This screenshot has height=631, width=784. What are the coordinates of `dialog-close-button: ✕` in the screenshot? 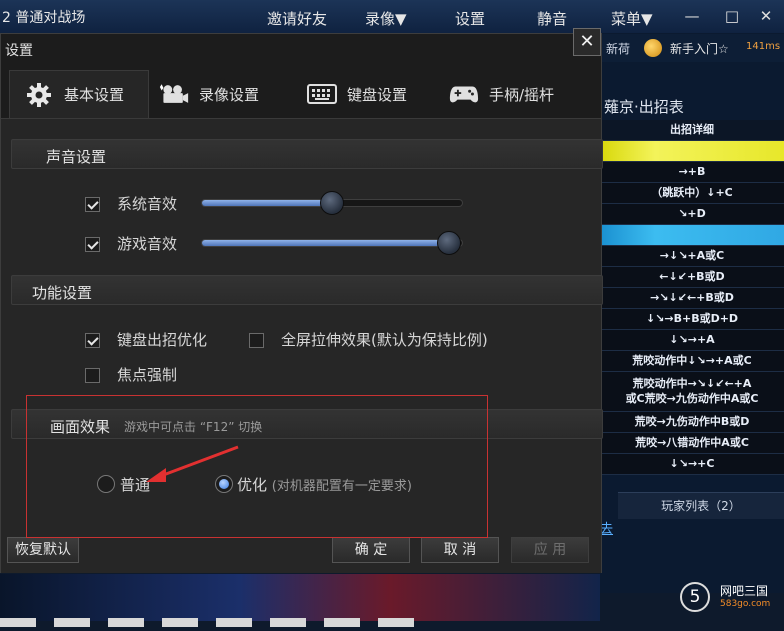 It's located at (587, 42).